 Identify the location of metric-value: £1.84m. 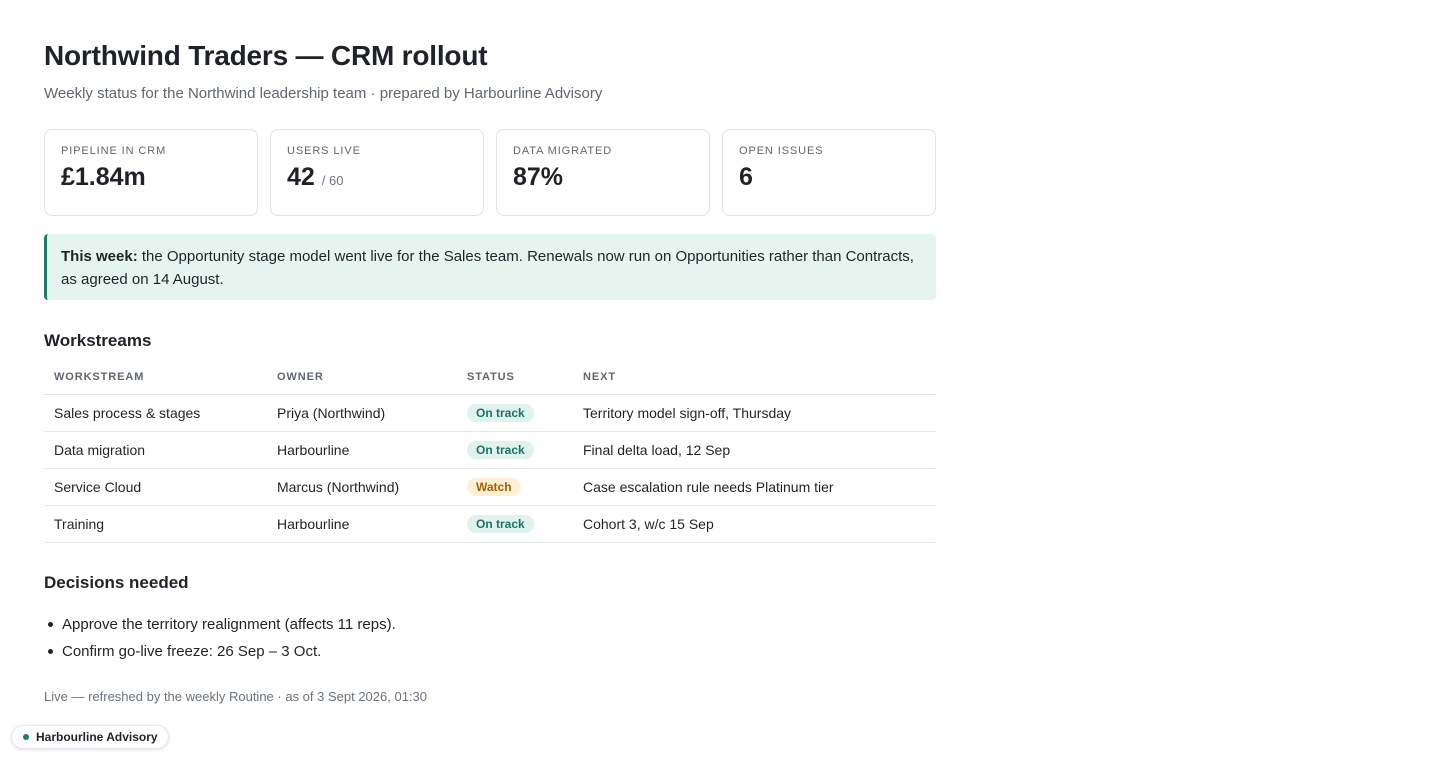
(103, 177).